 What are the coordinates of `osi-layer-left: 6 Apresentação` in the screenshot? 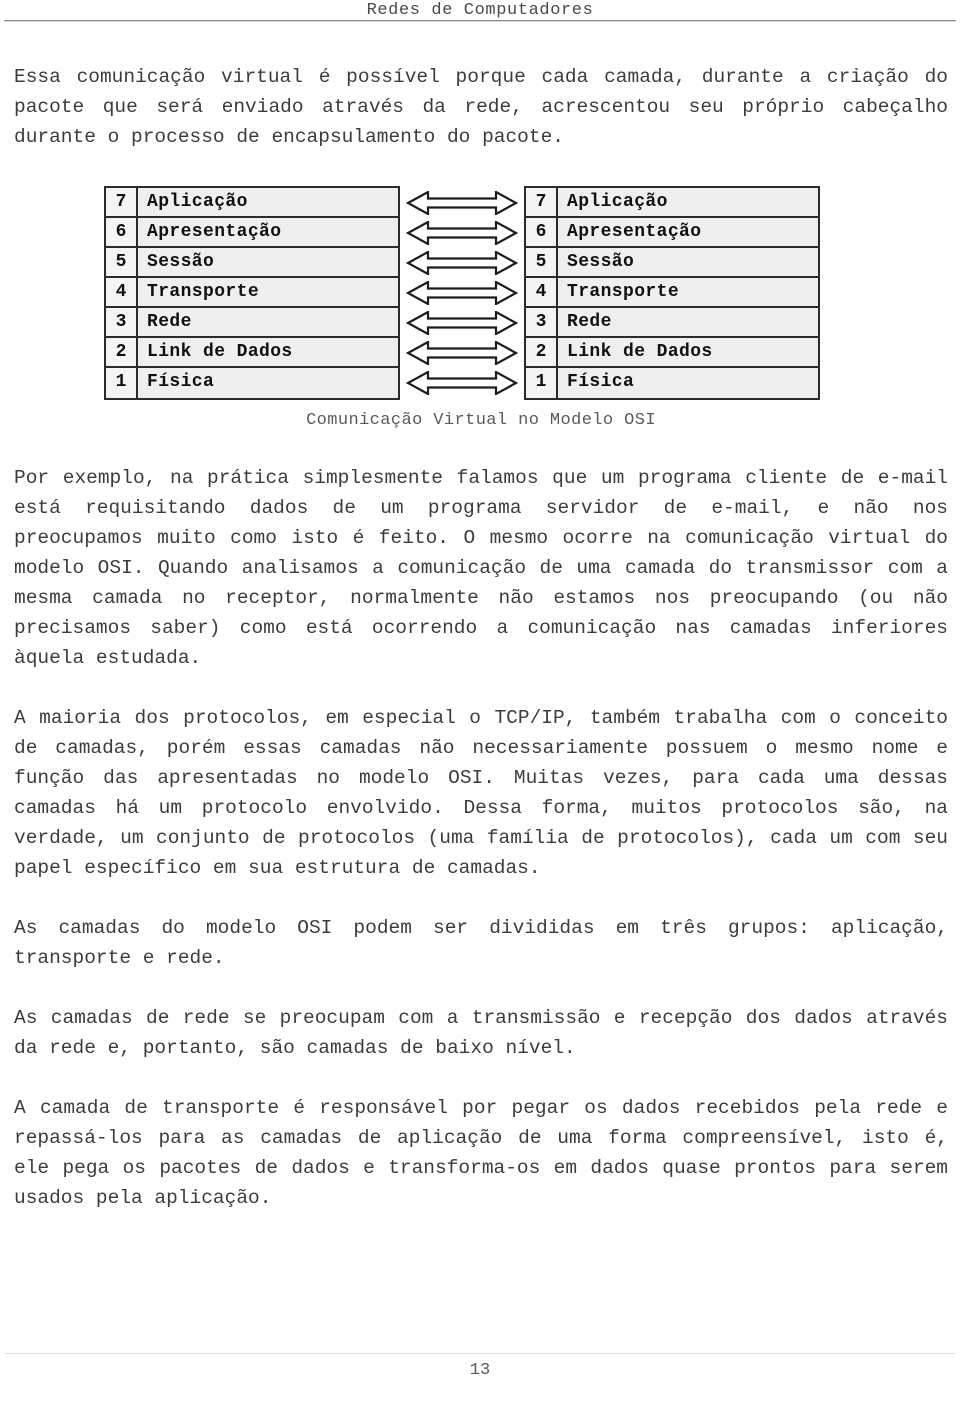 It's located at (252, 233).